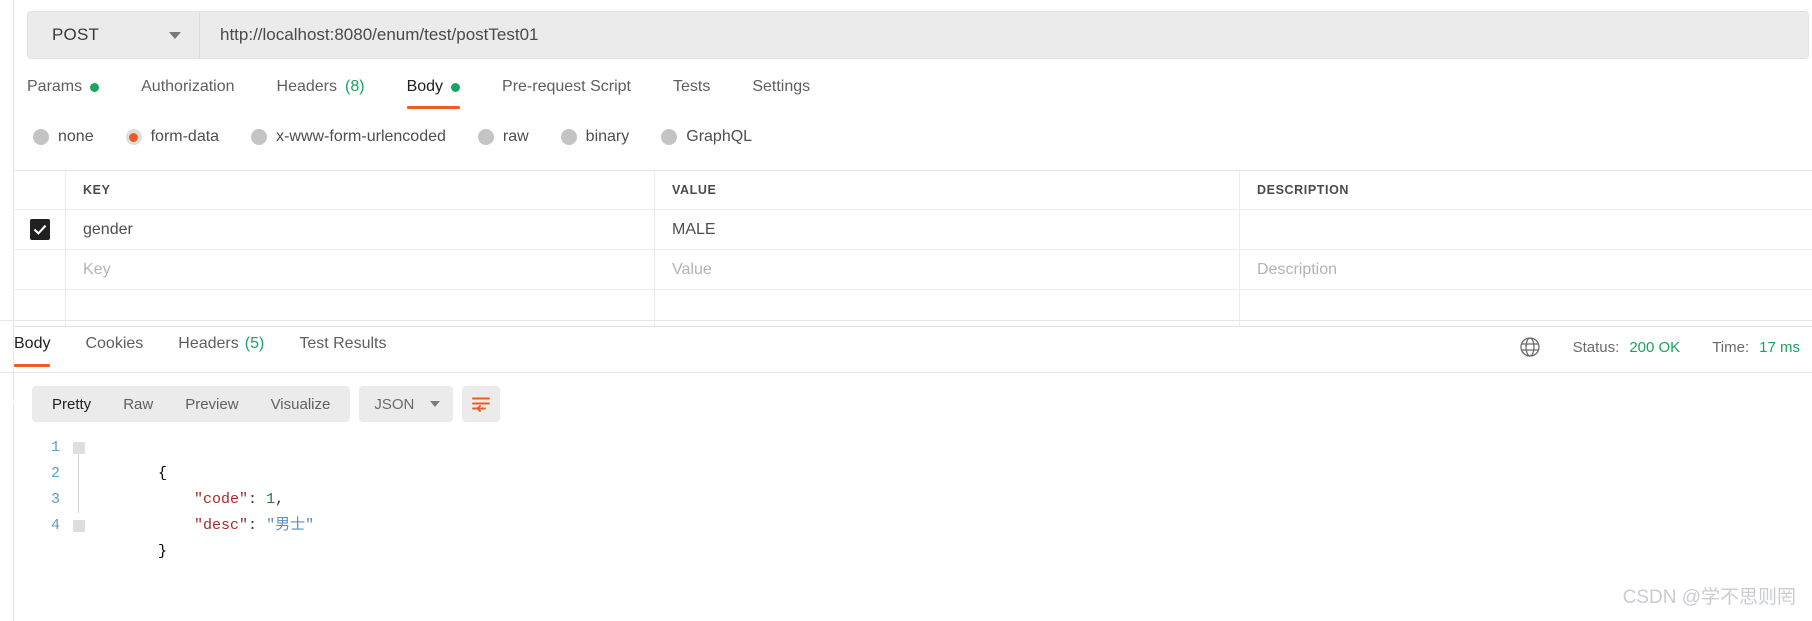  Describe the element at coordinates (355, 86) in the screenshot. I see `tab-headers-count: (8)` at that location.